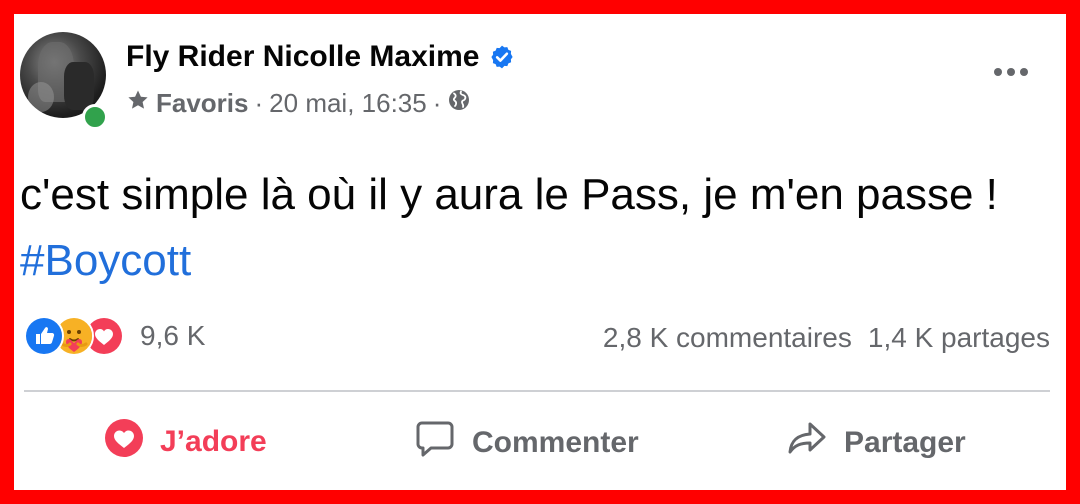 Image resolution: width=1080 pixels, height=504 pixels. I want to click on hashtag-link: #Boycott, so click(105, 260).